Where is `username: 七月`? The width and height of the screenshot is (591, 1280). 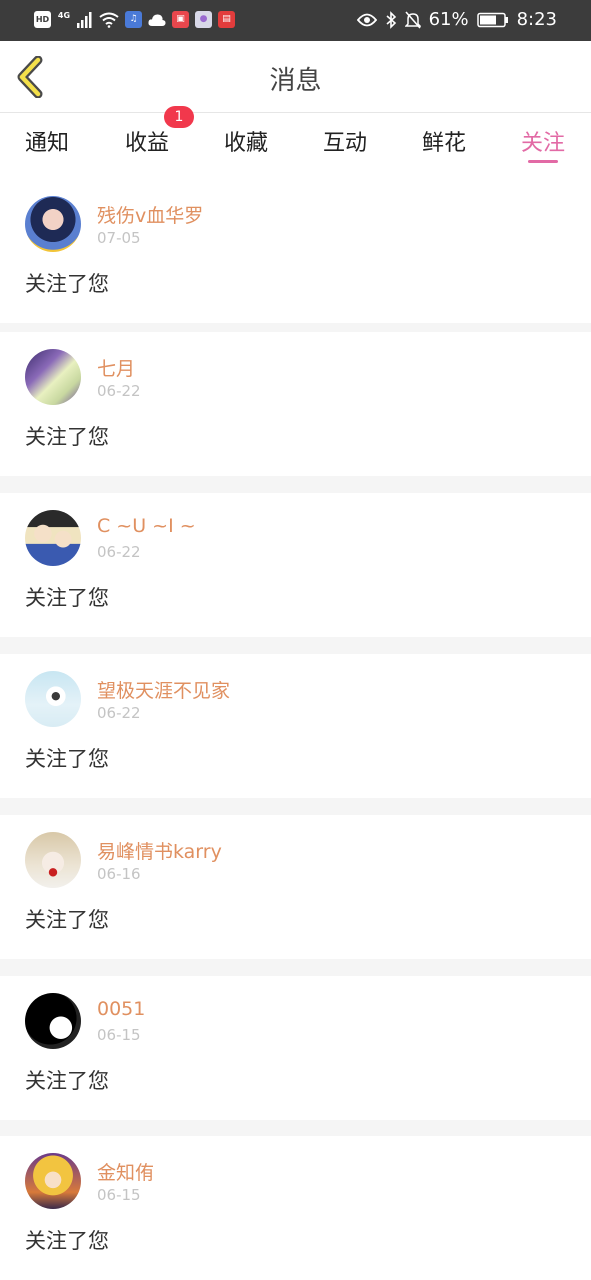 username: 七月 is located at coordinates (116, 367).